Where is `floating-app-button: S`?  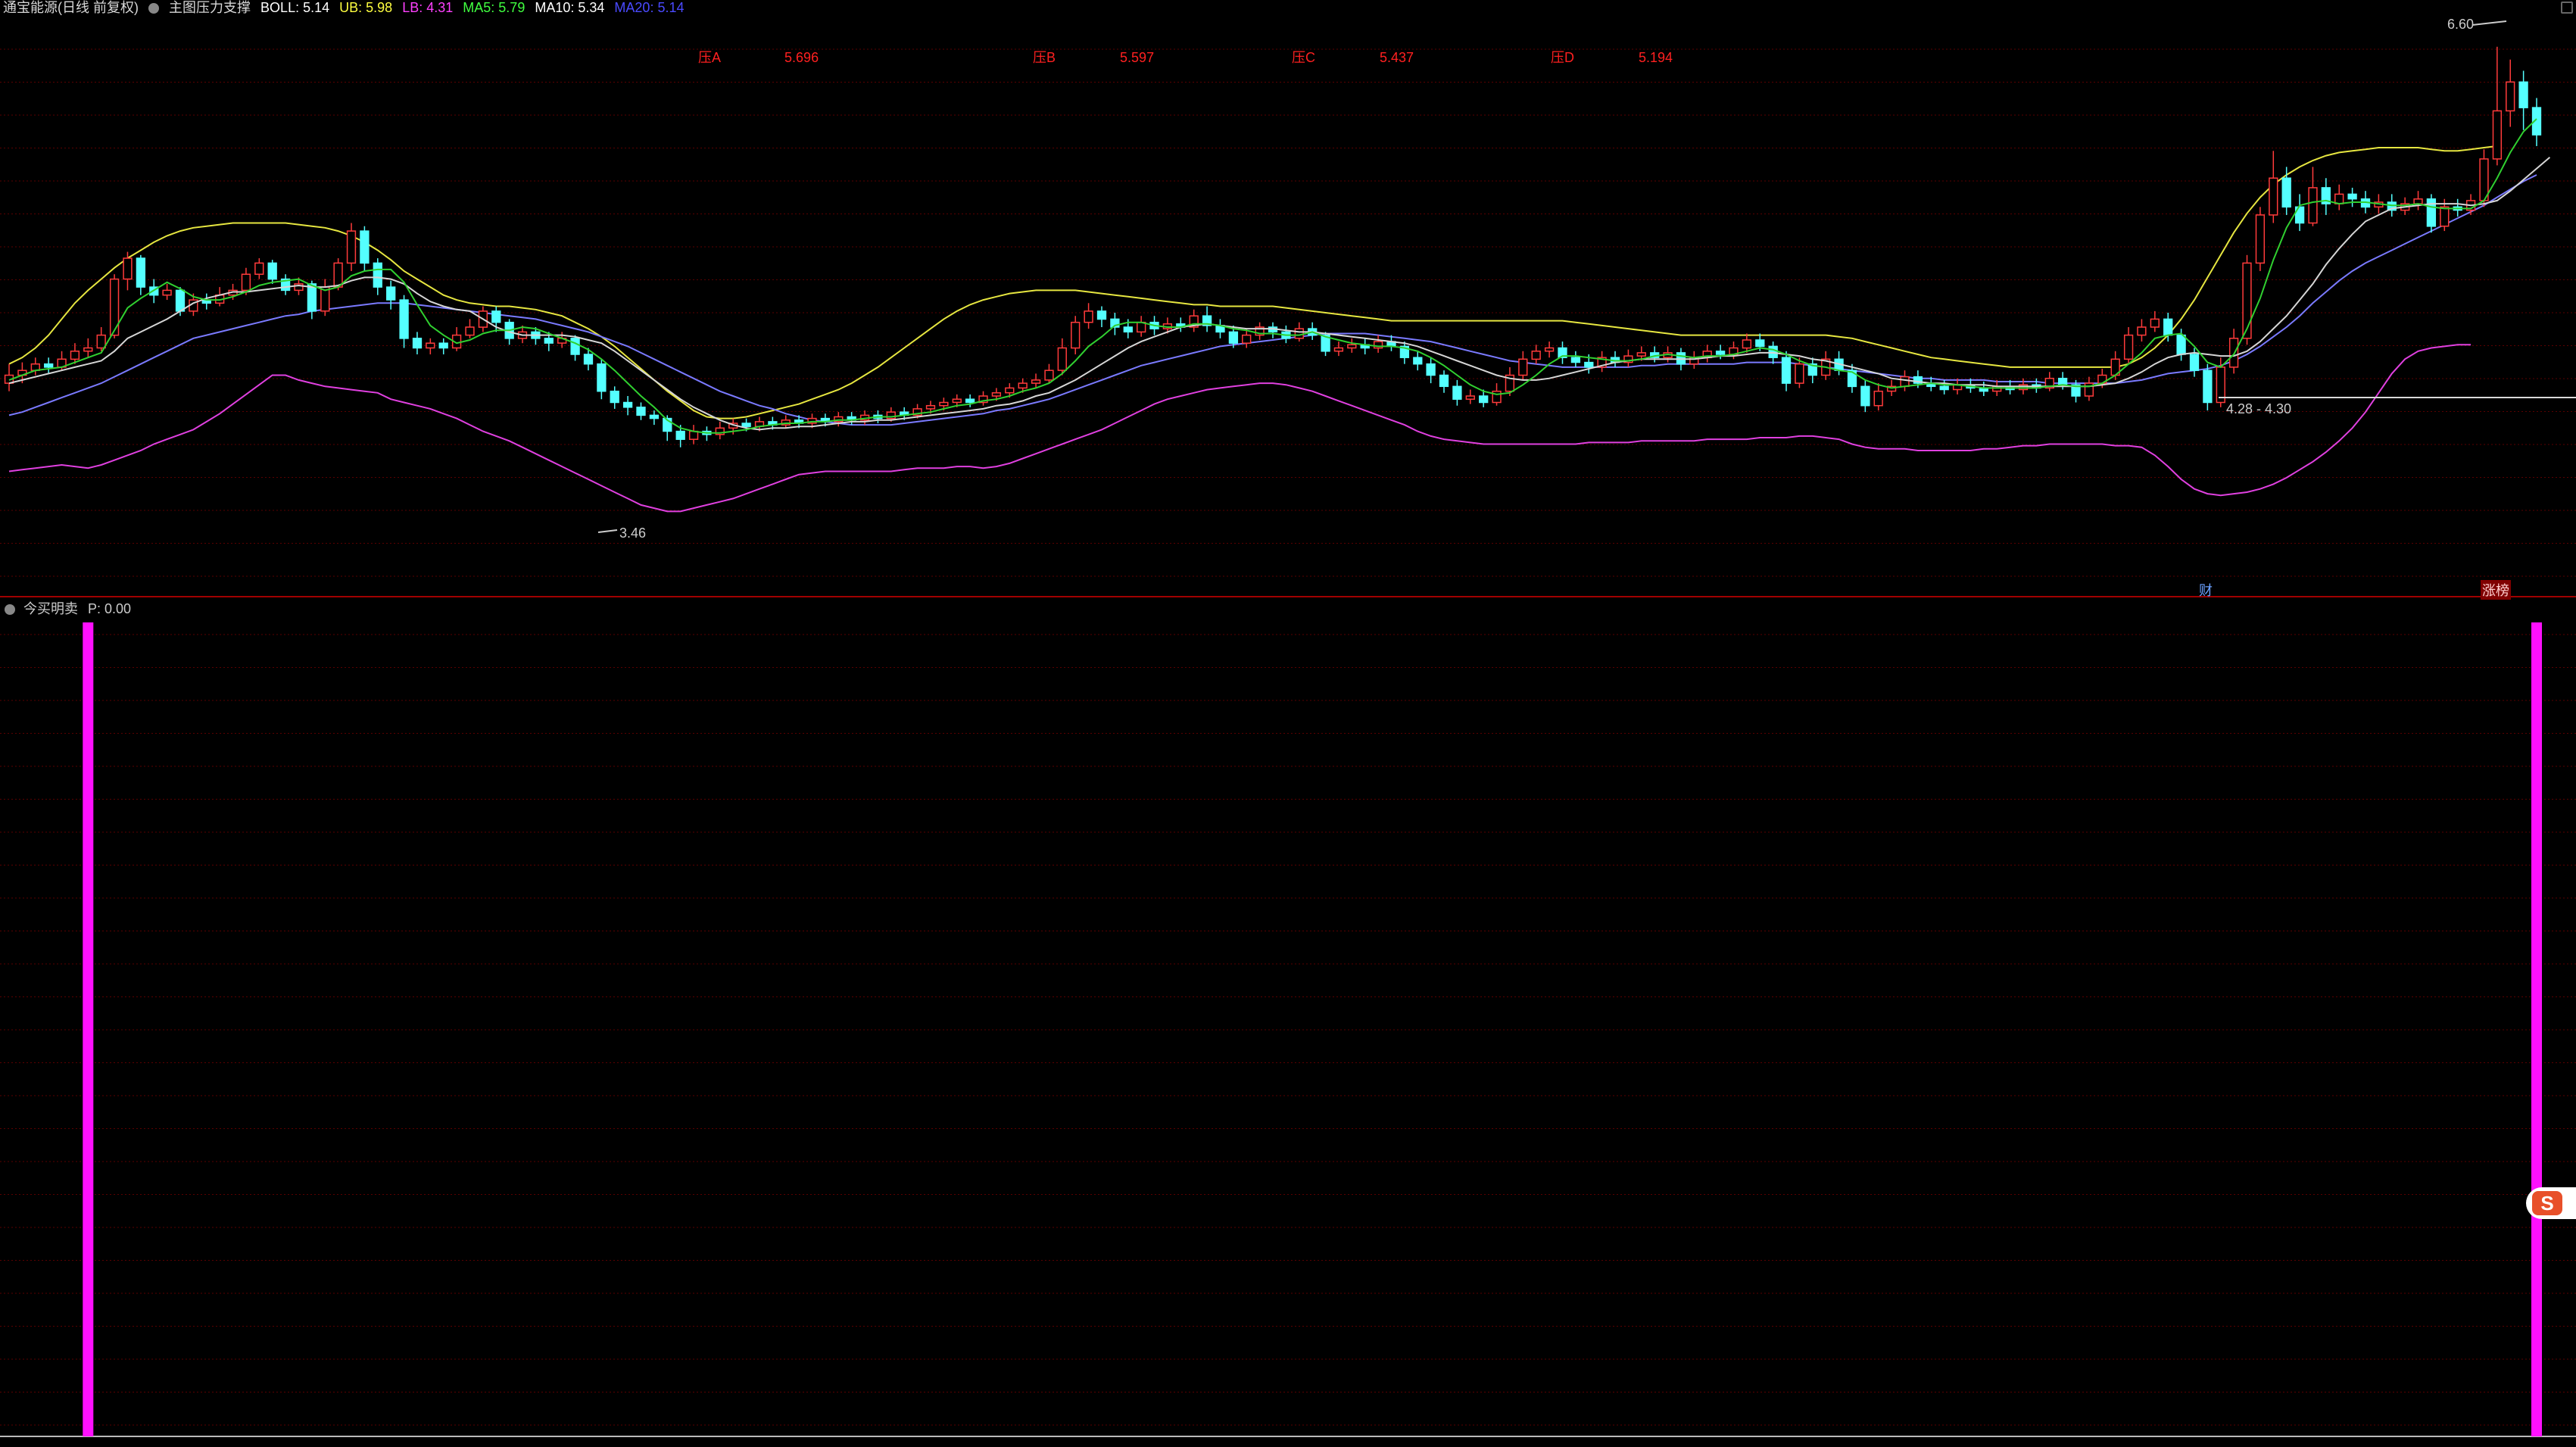 floating-app-button: S is located at coordinates (2551, 1203).